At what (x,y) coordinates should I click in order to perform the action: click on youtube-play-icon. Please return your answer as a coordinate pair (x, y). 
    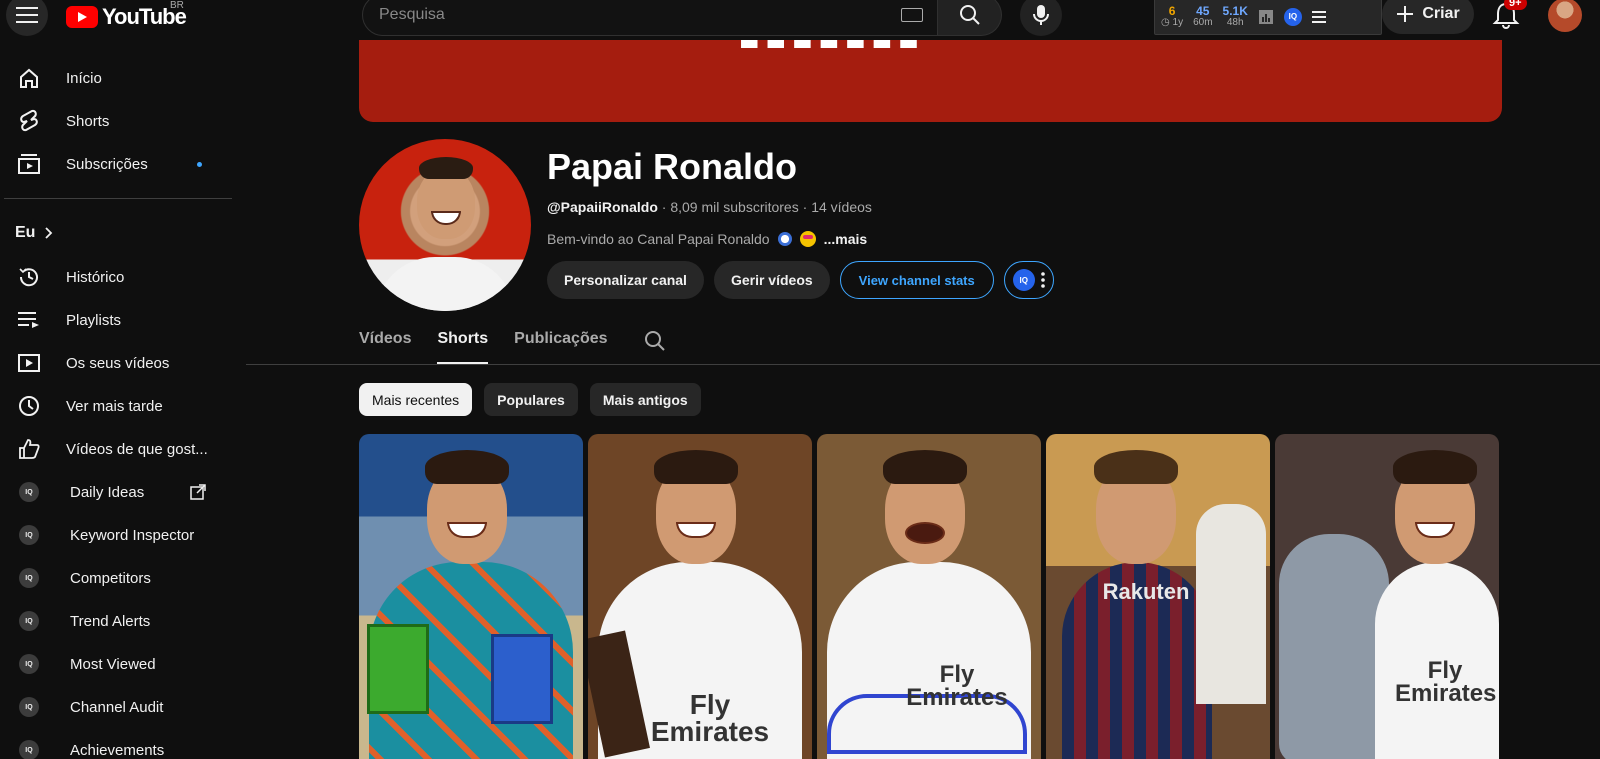
    Looking at the image, I should click on (82, 17).